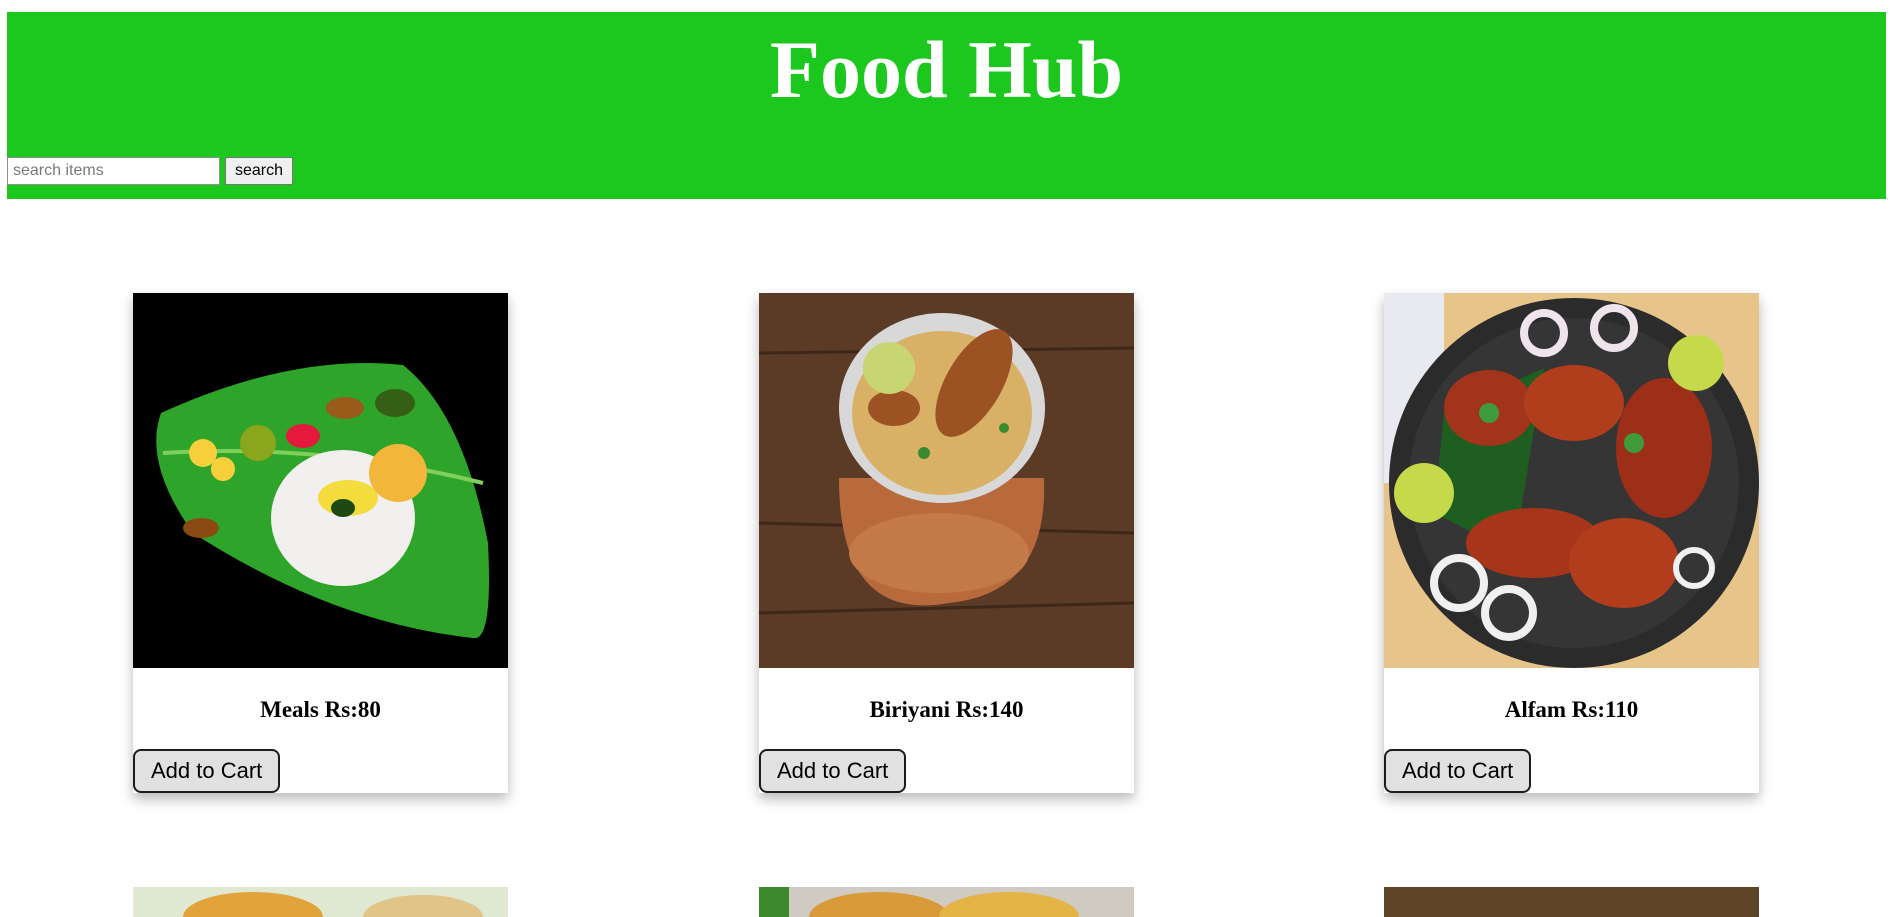 The height and width of the screenshot is (917, 1890). What do you see at coordinates (113, 171) in the screenshot?
I see `search-input` at bounding box center [113, 171].